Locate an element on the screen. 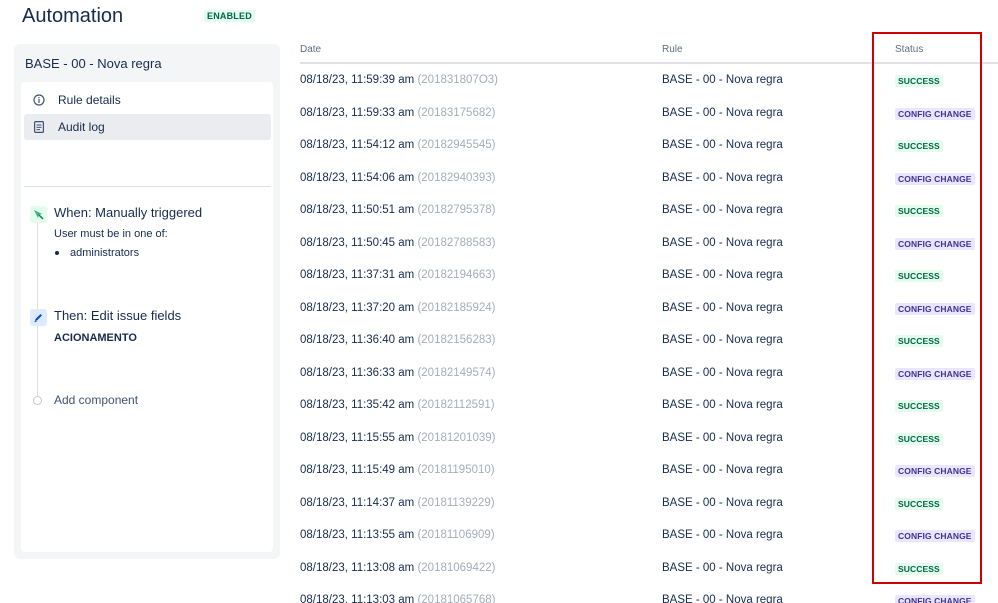  execution-id: (20182112591) is located at coordinates (455, 405).